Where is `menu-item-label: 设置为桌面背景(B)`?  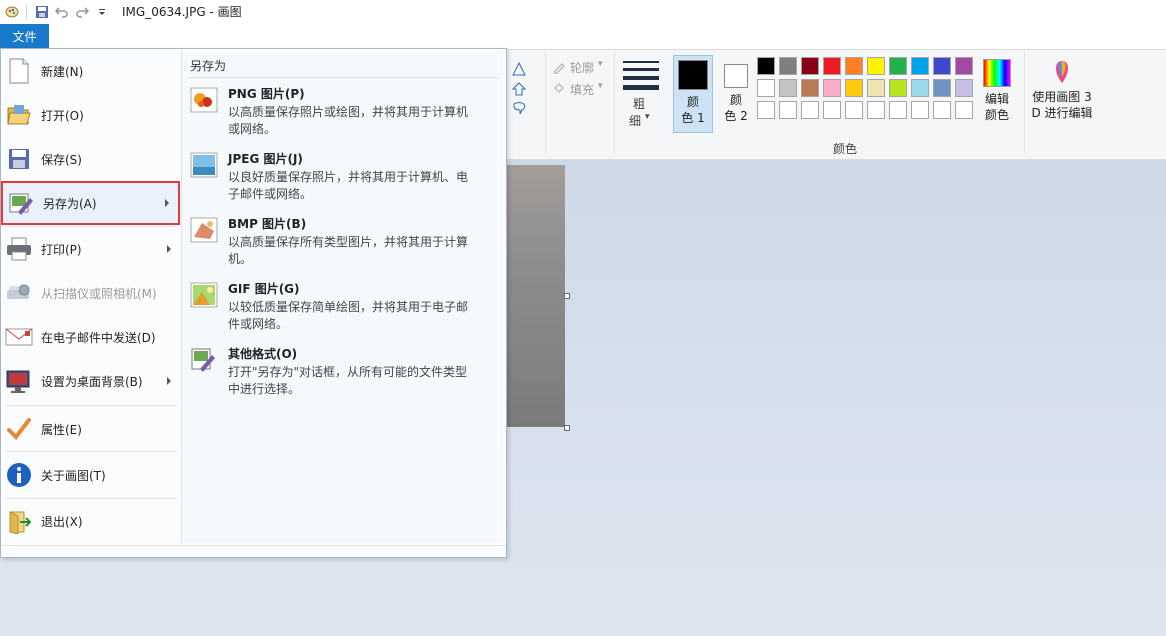
menu-item-label: 设置为桌面背景(B) is located at coordinates (92, 381).